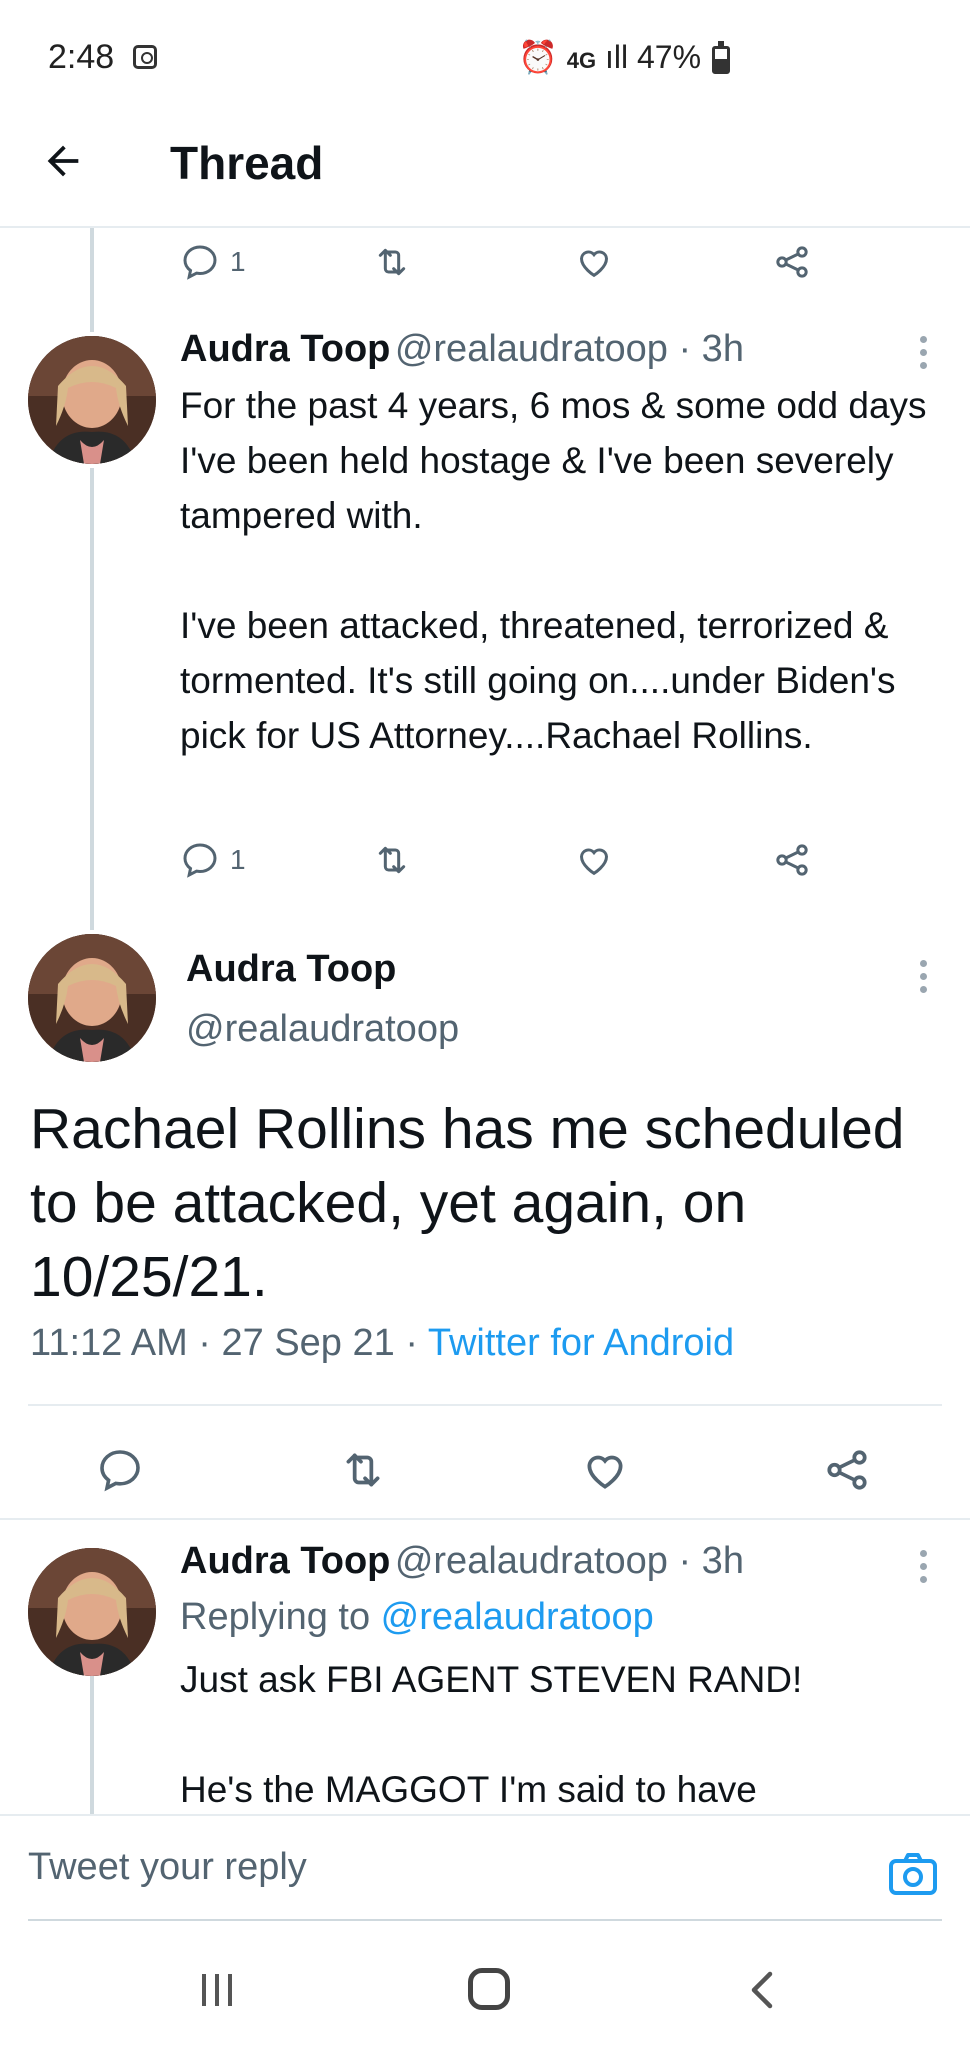  Describe the element at coordinates (913, 1874) in the screenshot. I see `camera-icon` at that location.